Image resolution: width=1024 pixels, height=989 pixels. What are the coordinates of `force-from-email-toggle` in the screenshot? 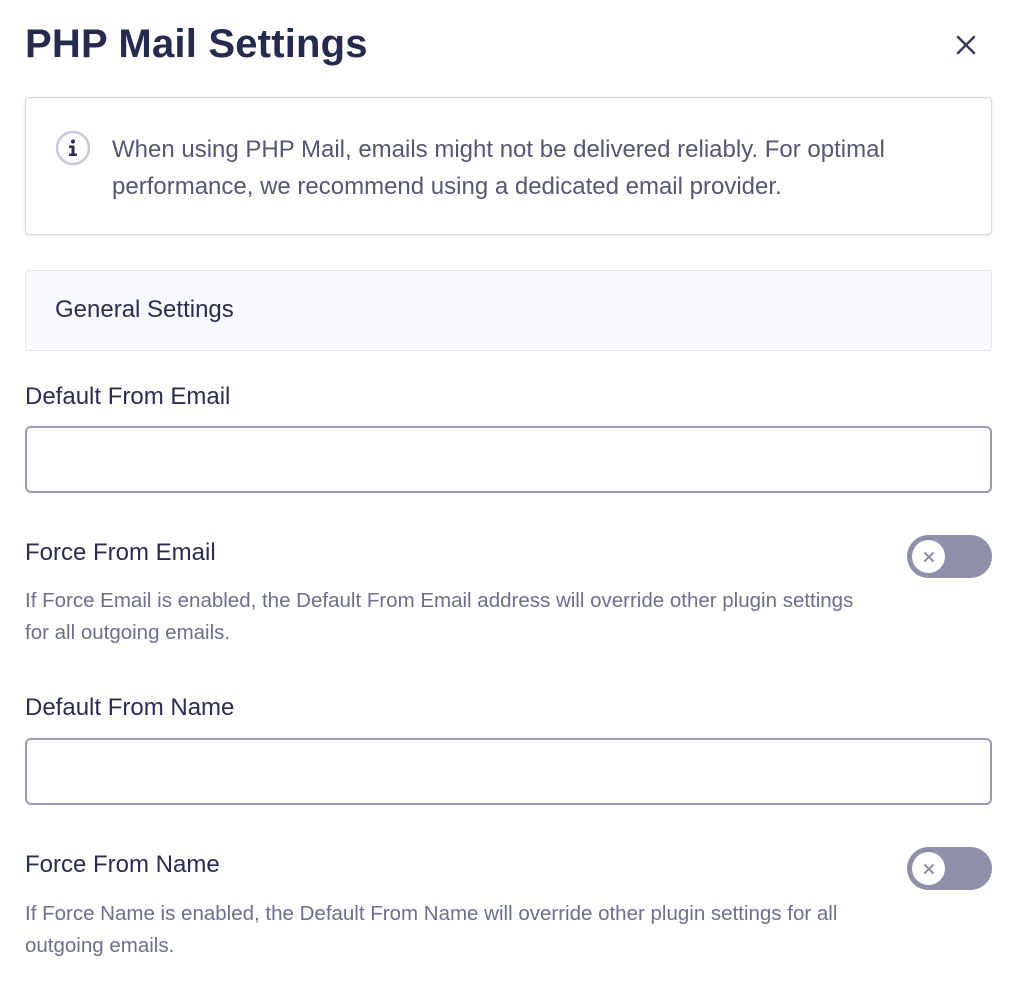 It's located at (949, 556).